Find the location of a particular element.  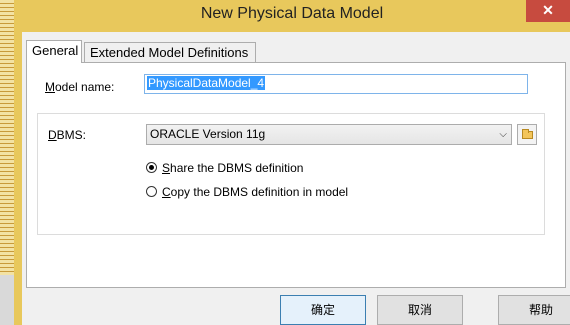

tab-general: General is located at coordinates (54, 51).